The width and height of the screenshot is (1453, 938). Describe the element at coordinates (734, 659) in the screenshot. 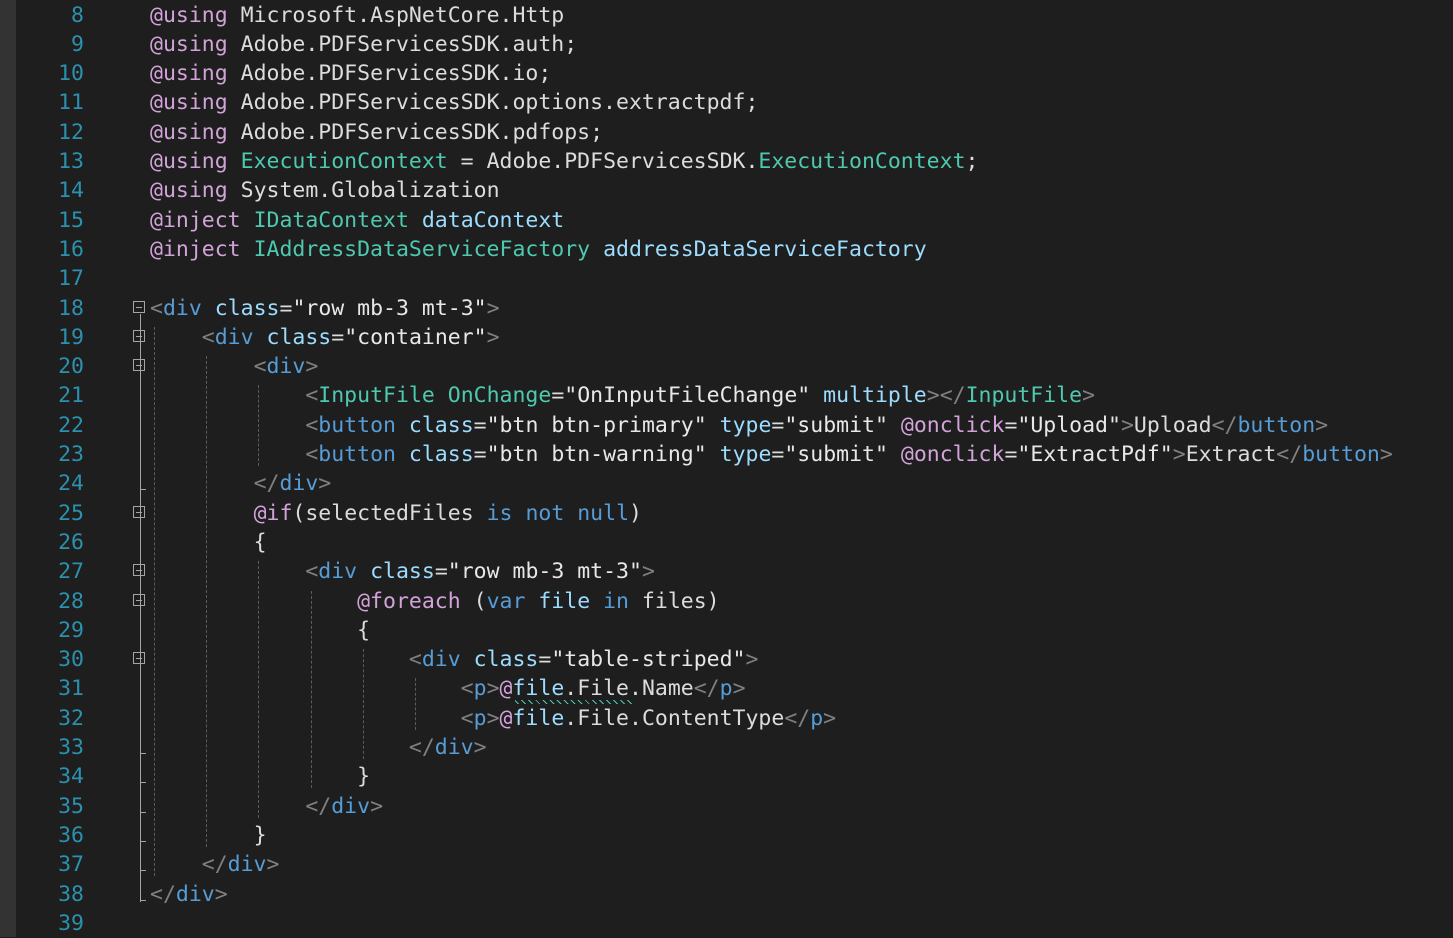

I see `code-line: 30 <div class="table-striped">` at that location.